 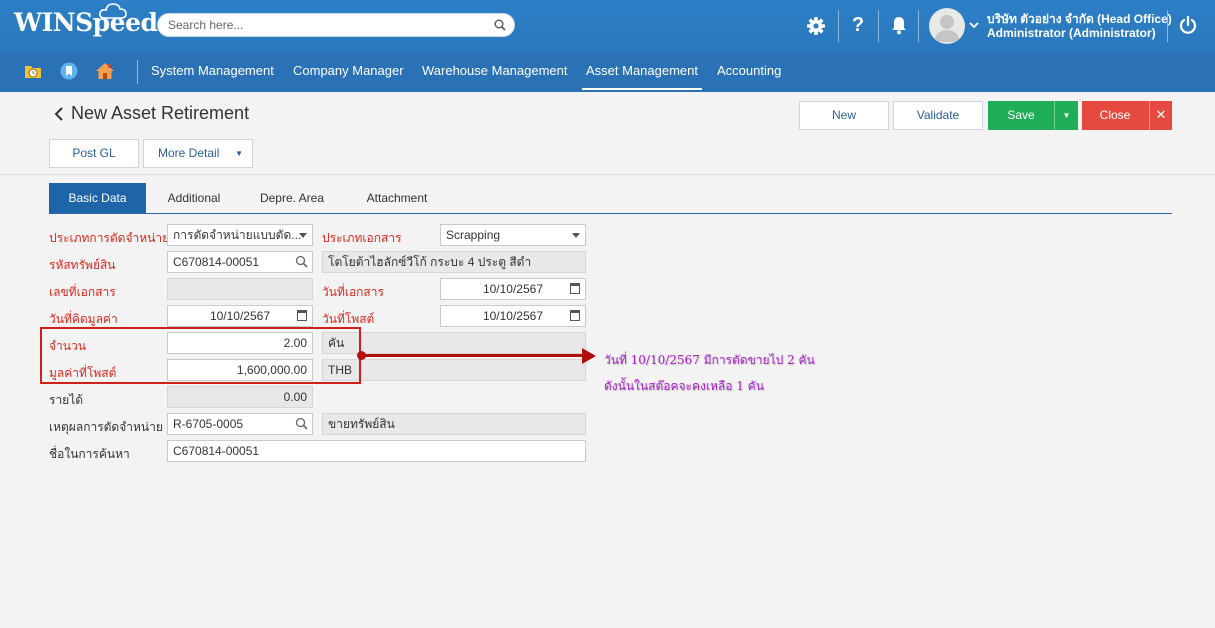 I want to click on annotation-note-line2: ดังนั้นในสต๊อคจะคงเหลือ 1 คัน, so click(x=684, y=386).